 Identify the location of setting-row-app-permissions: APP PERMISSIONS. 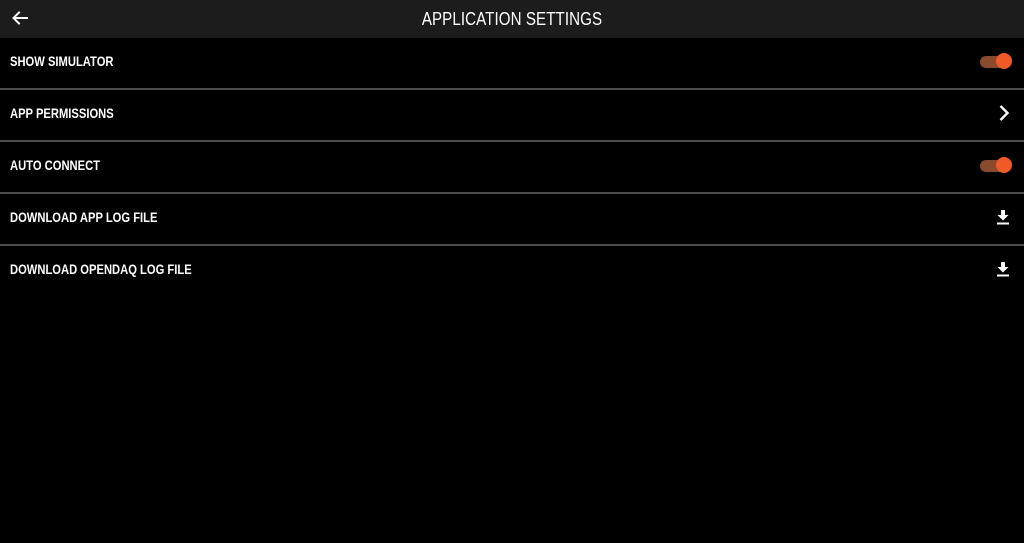
(512, 116).